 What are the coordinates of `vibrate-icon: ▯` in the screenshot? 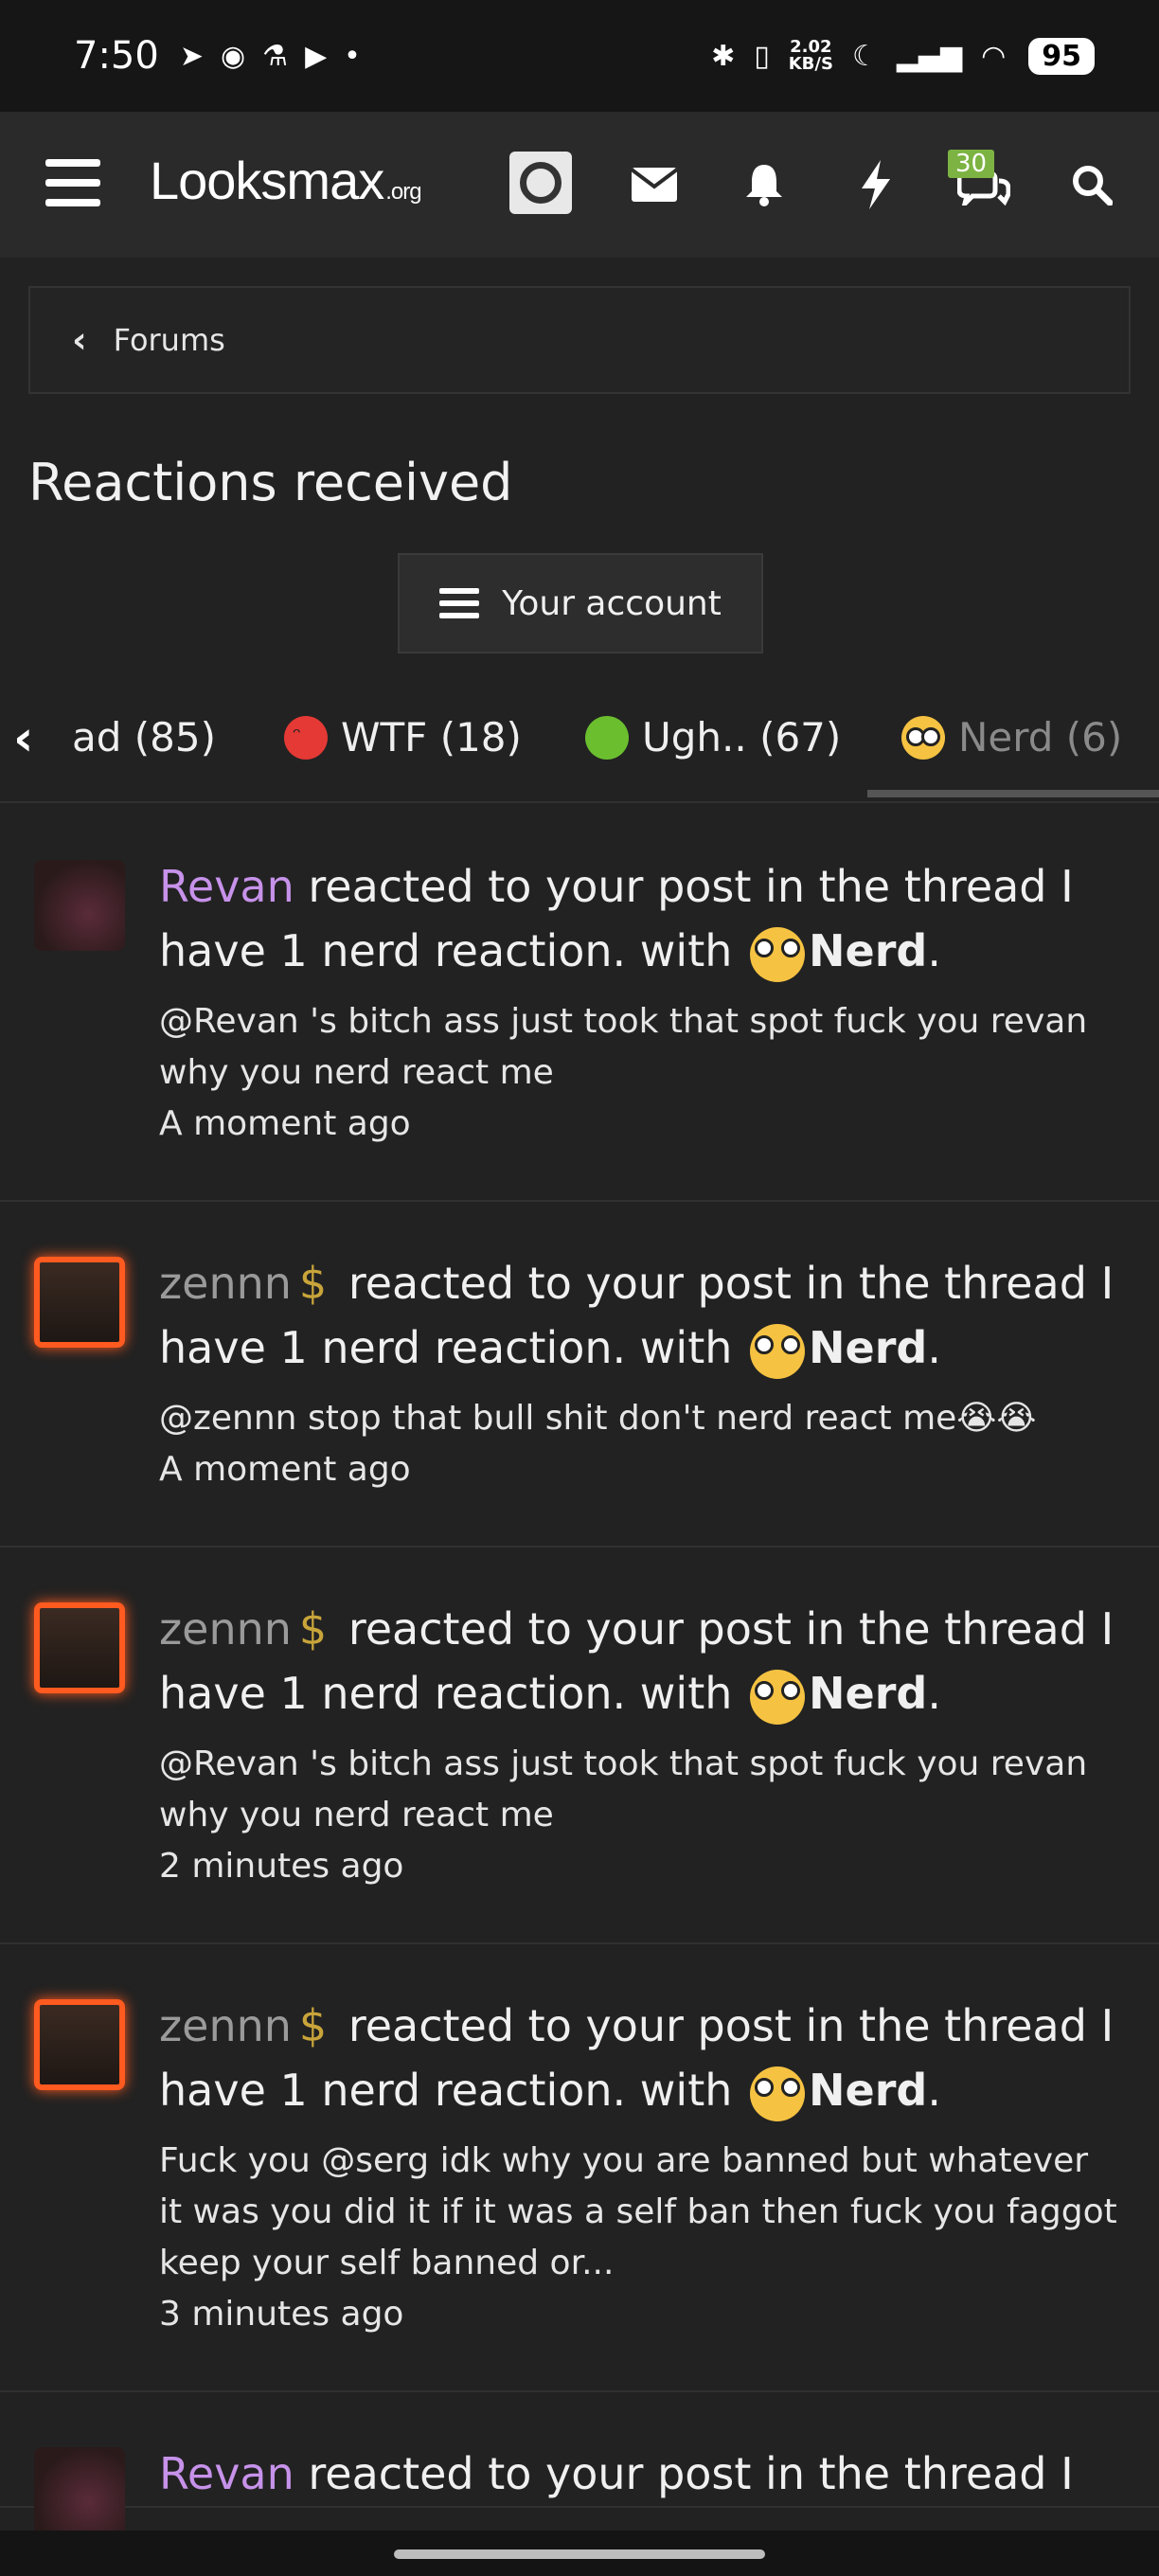 It's located at (762, 56).